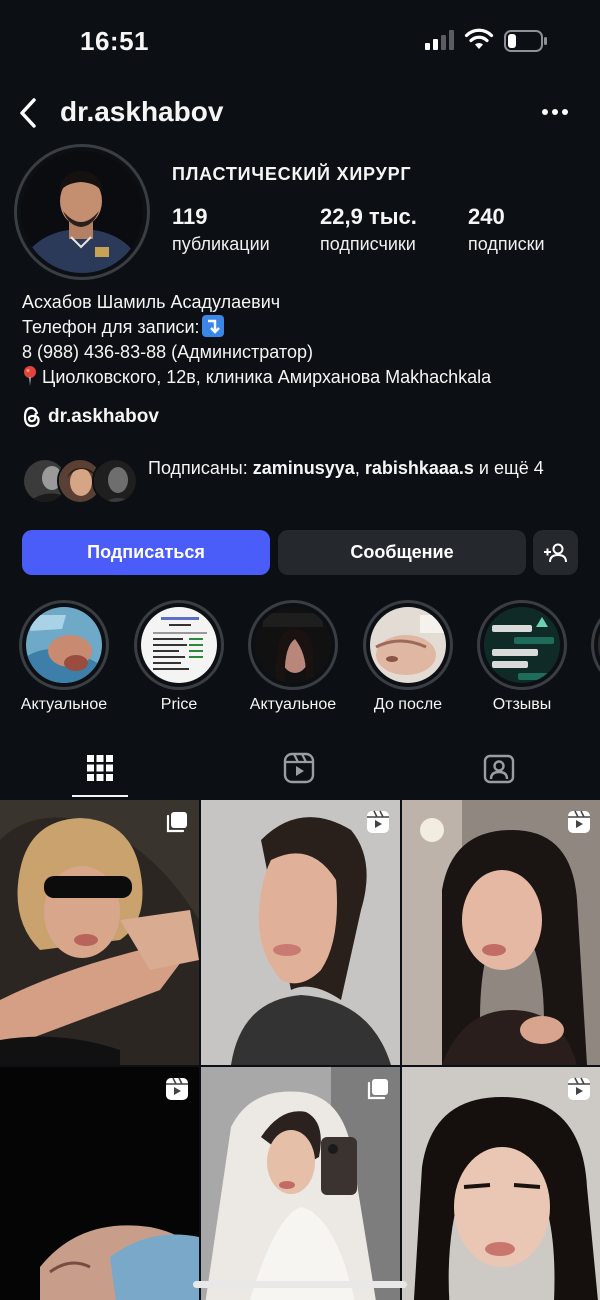 The image size is (600, 1300). What do you see at coordinates (303, 468) in the screenshot?
I see `followed-by-user-1: zaminusyya` at bounding box center [303, 468].